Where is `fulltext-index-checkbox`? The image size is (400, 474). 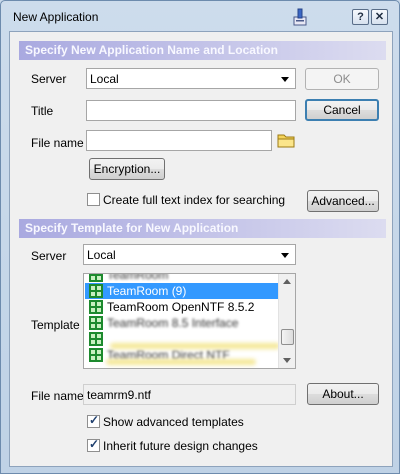 fulltext-index-checkbox is located at coordinates (93, 199).